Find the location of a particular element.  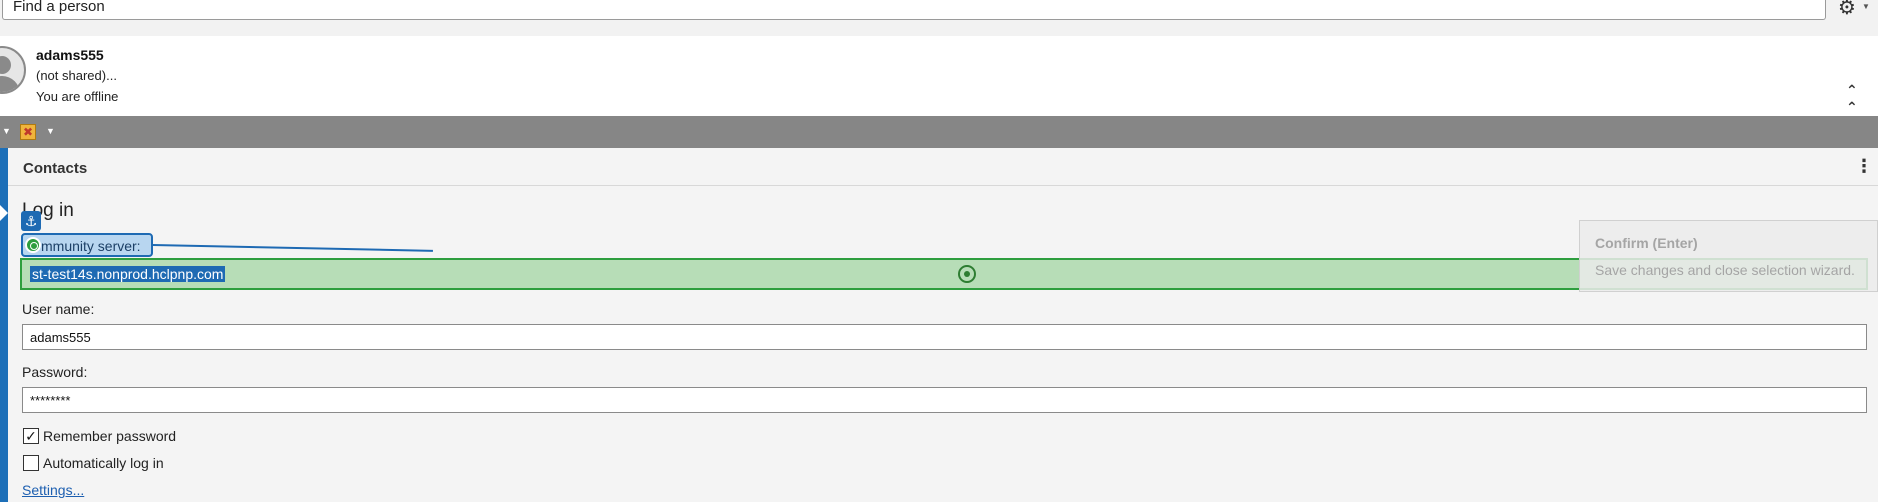

target-icon is located at coordinates (33, 245).